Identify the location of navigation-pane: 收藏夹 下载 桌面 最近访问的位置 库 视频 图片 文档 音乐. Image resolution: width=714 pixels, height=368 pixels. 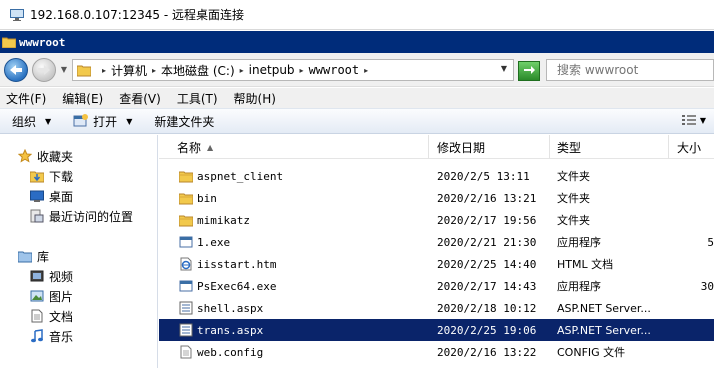
(79, 251).